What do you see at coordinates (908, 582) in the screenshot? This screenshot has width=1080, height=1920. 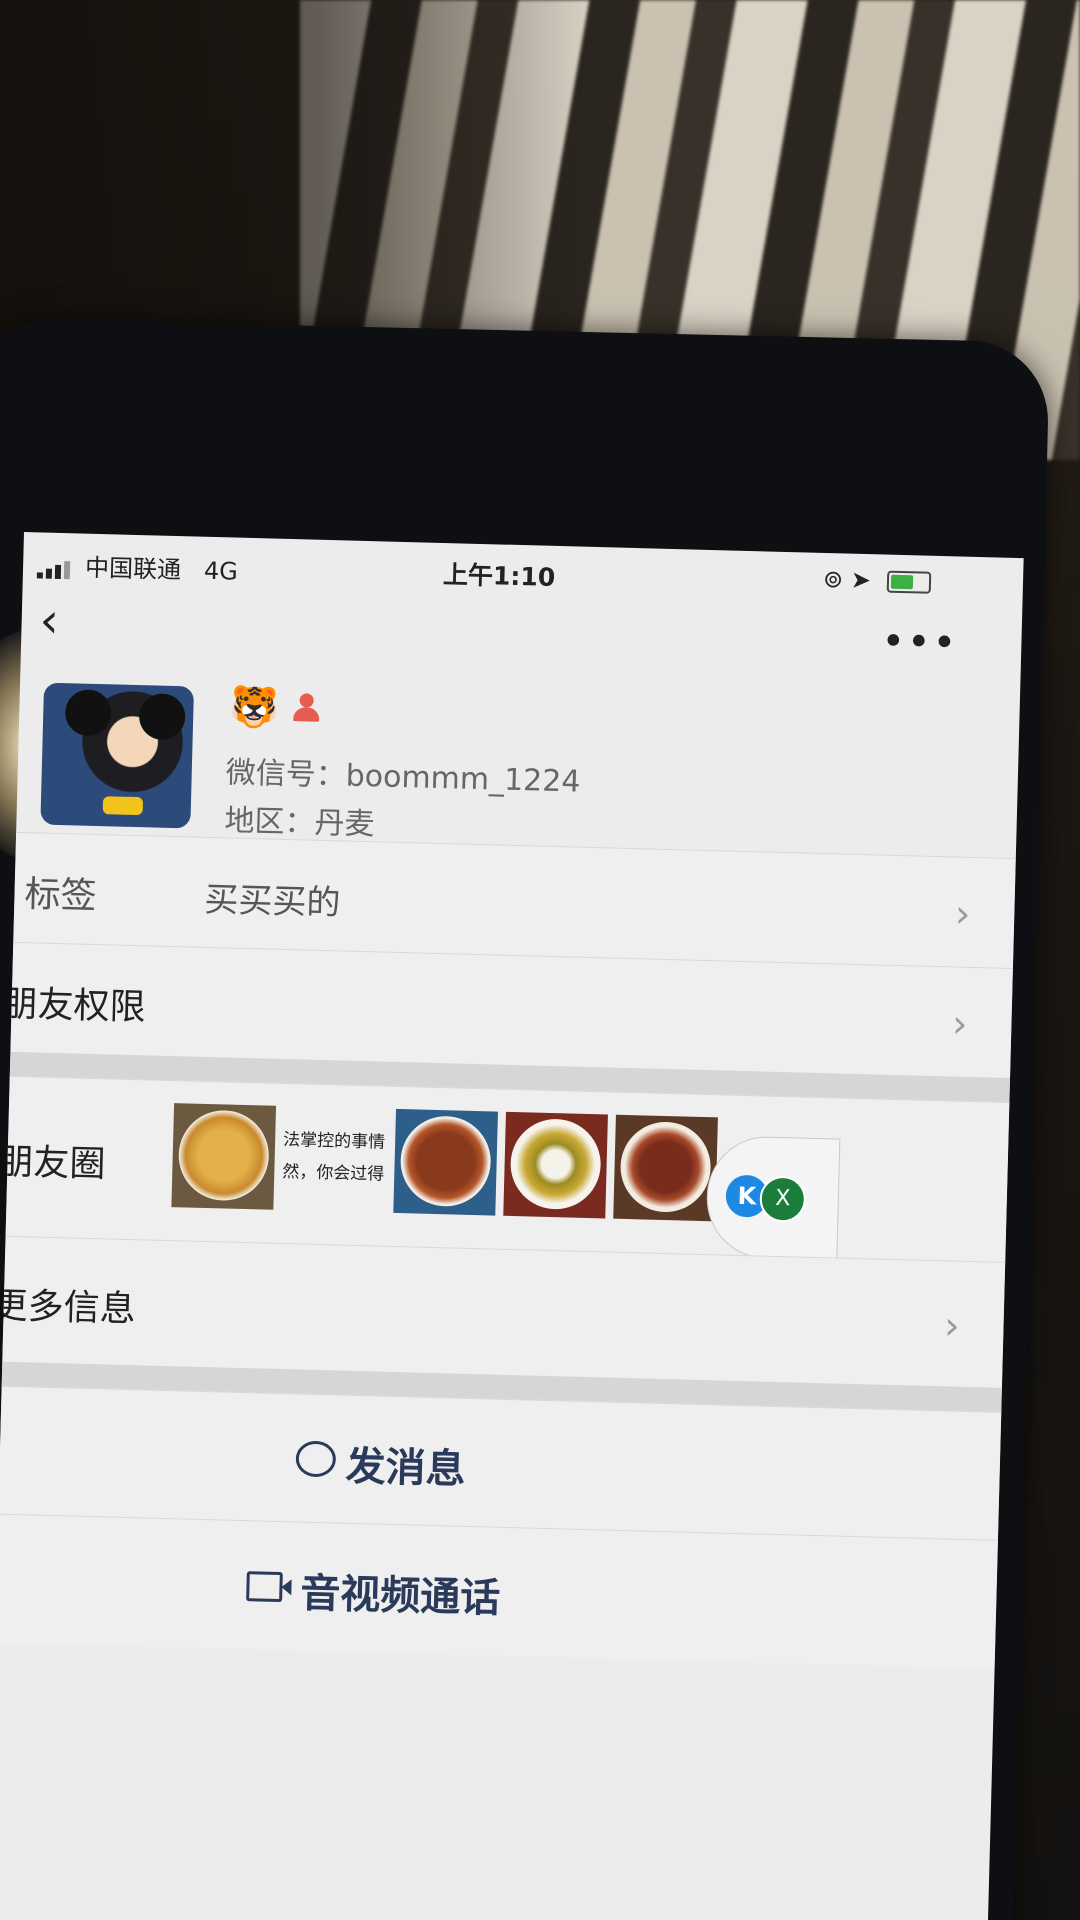 I see `battery-icon` at bounding box center [908, 582].